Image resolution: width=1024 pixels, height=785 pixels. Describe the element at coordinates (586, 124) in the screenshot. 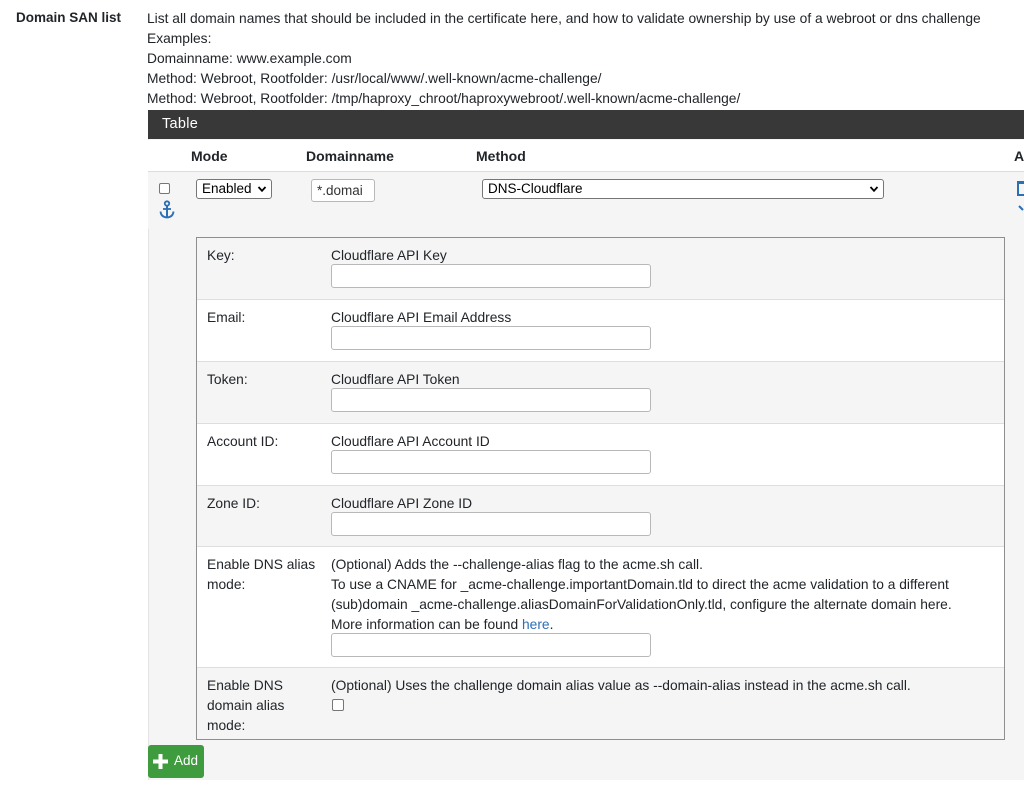

I see `table-title: Table` at that location.